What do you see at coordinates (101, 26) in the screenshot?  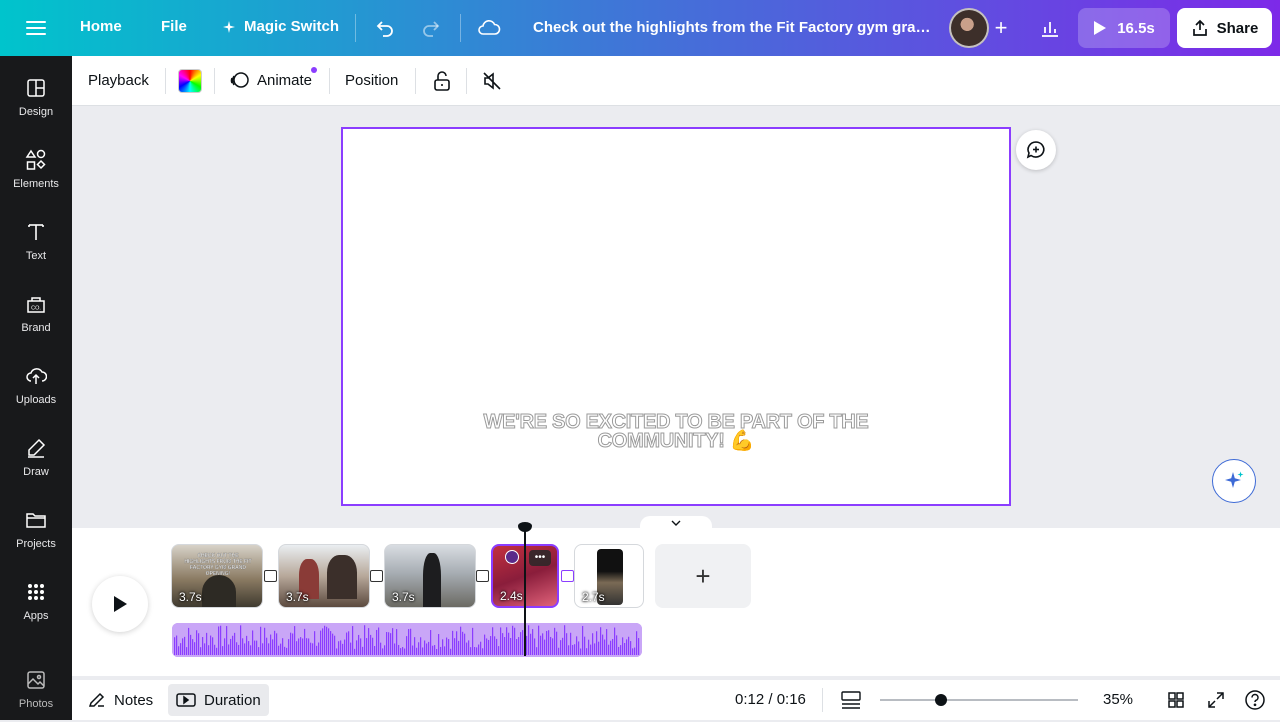 I see `home-menu: Home` at bounding box center [101, 26].